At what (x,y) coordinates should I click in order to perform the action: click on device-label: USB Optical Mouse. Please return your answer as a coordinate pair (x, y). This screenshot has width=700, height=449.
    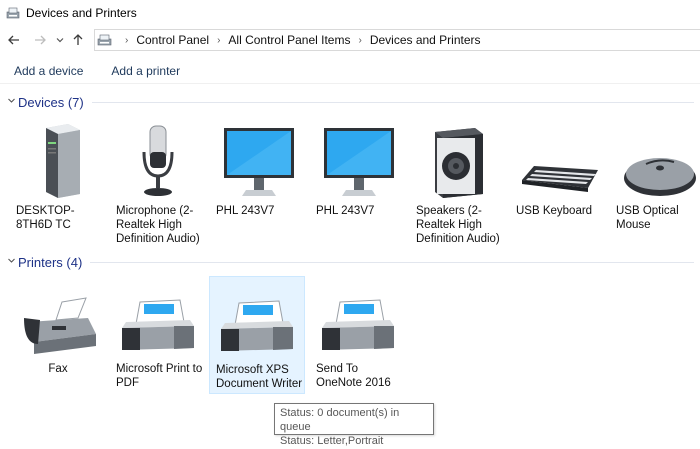
    Looking at the image, I should click on (647, 218).